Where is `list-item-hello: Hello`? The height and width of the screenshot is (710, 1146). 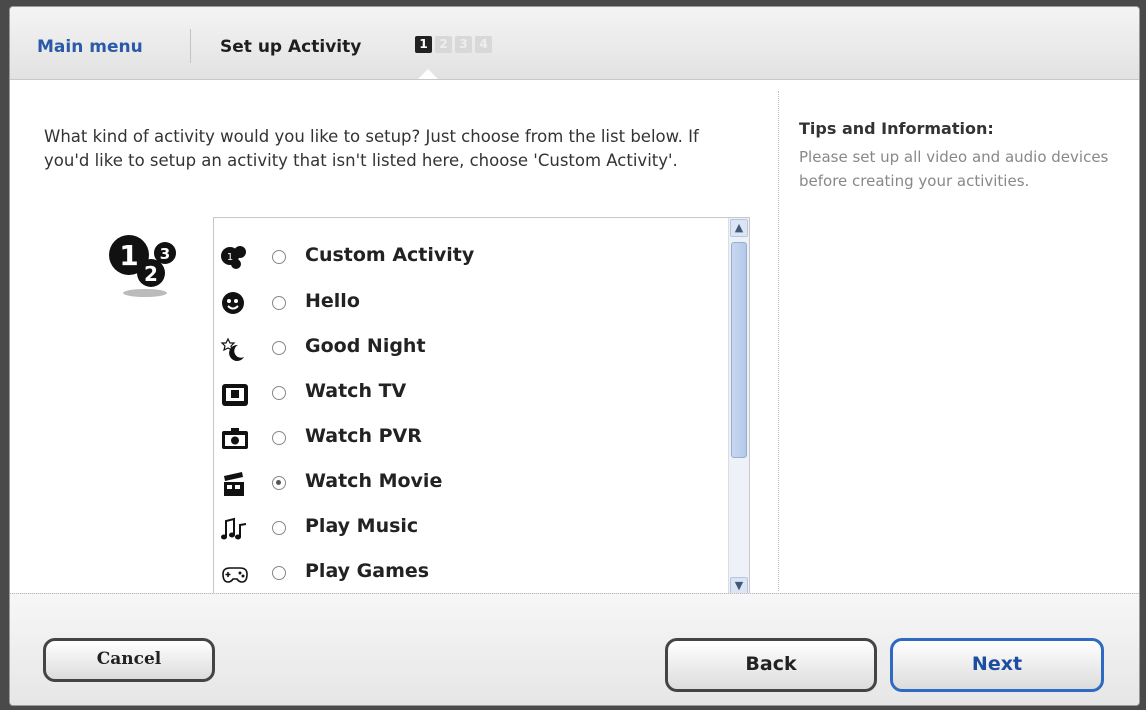
list-item-hello: Hello is located at coordinates (464, 308).